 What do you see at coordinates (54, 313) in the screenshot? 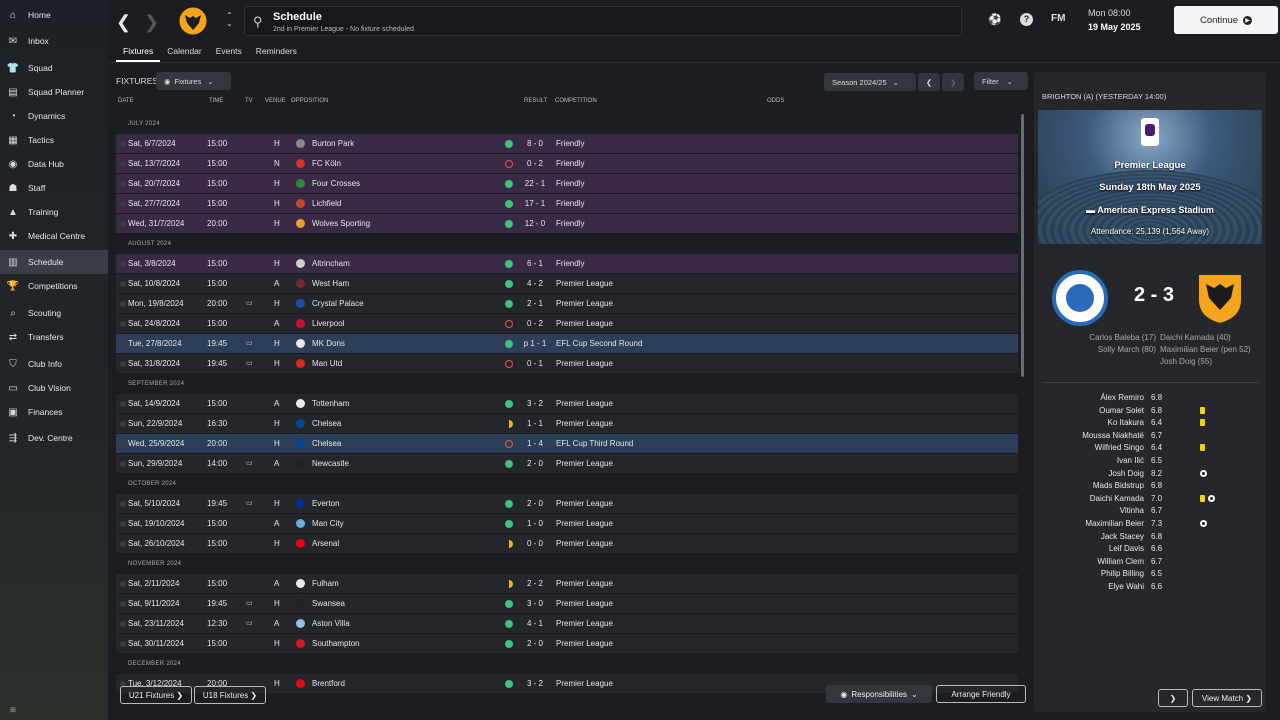
I see `sidebar-item-scouting: ⌕ Scouting` at bounding box center [54, 313].